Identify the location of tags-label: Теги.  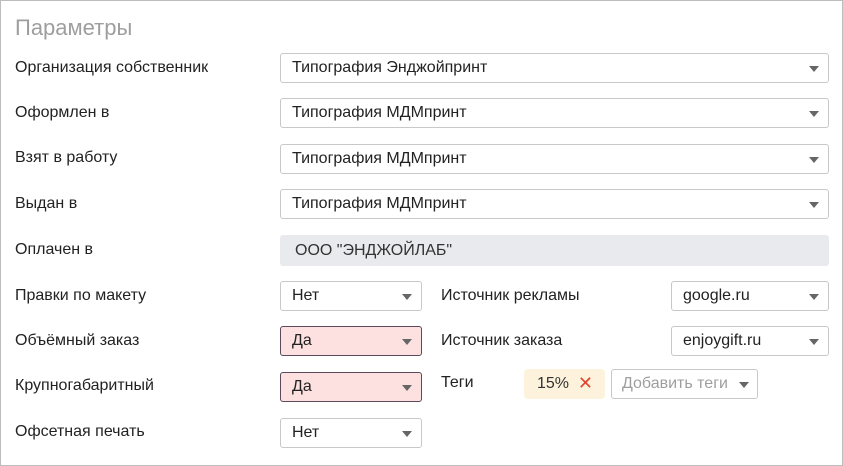
(457, 382).